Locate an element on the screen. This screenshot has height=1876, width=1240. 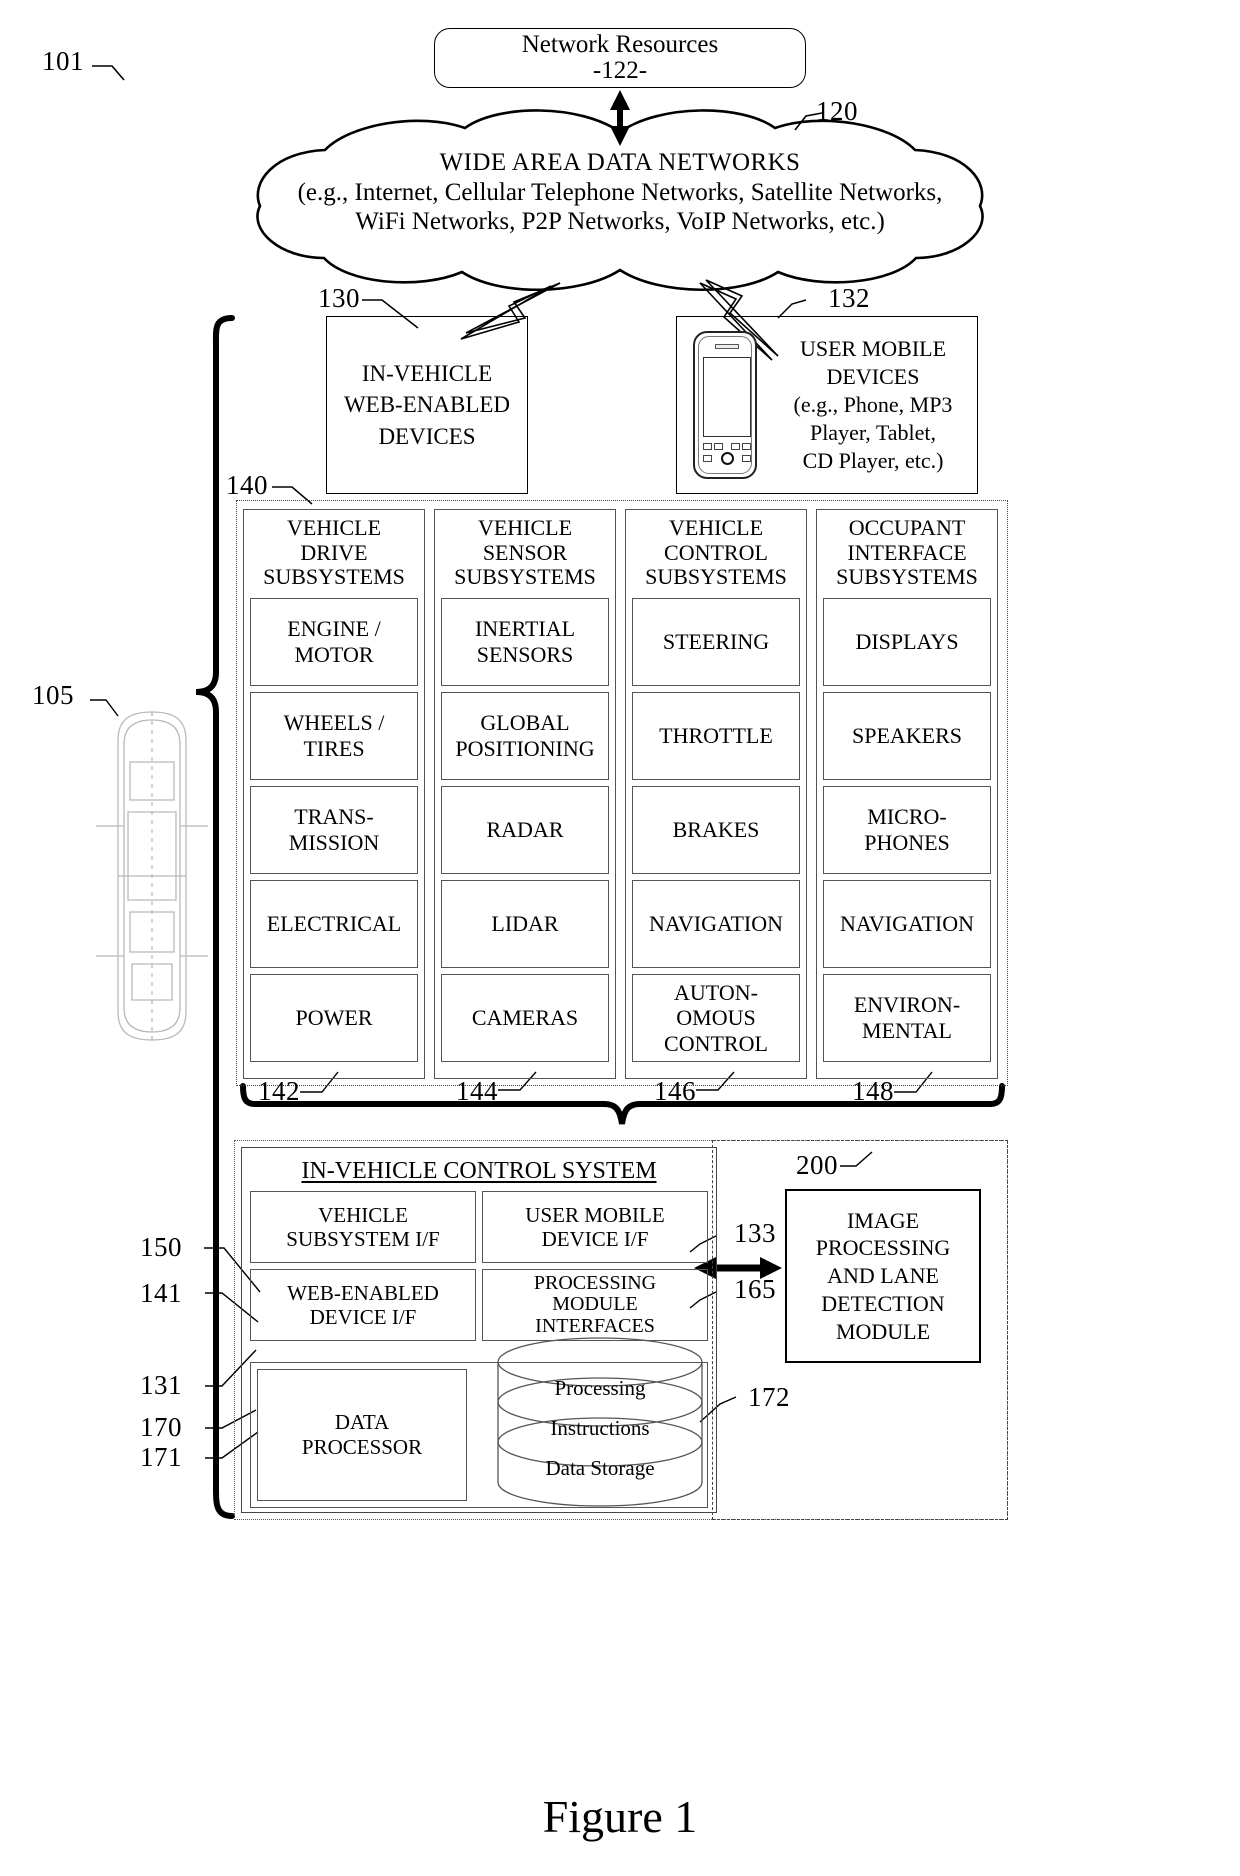
sensor-title-line-2: SENSOR is located at coordinates (525, 552).